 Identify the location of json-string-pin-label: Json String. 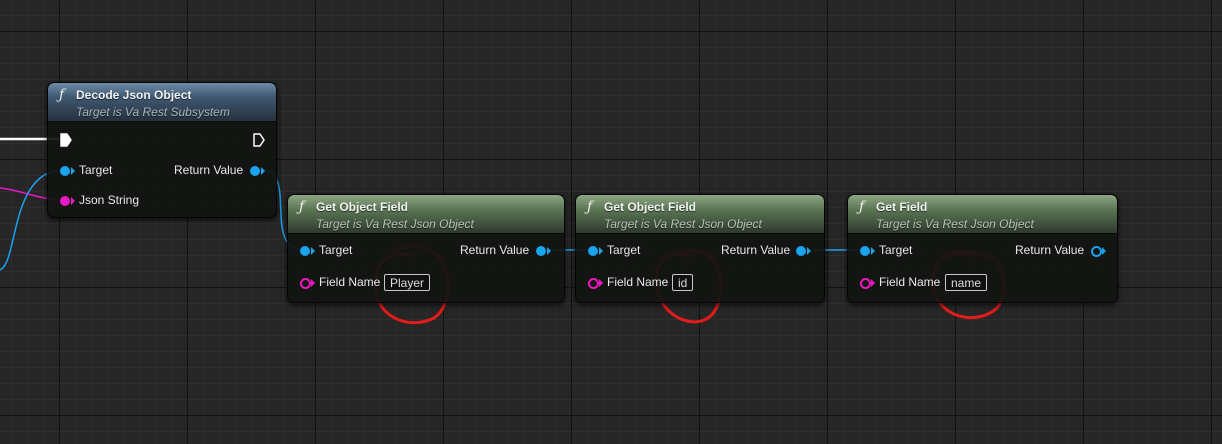
(109, 200).